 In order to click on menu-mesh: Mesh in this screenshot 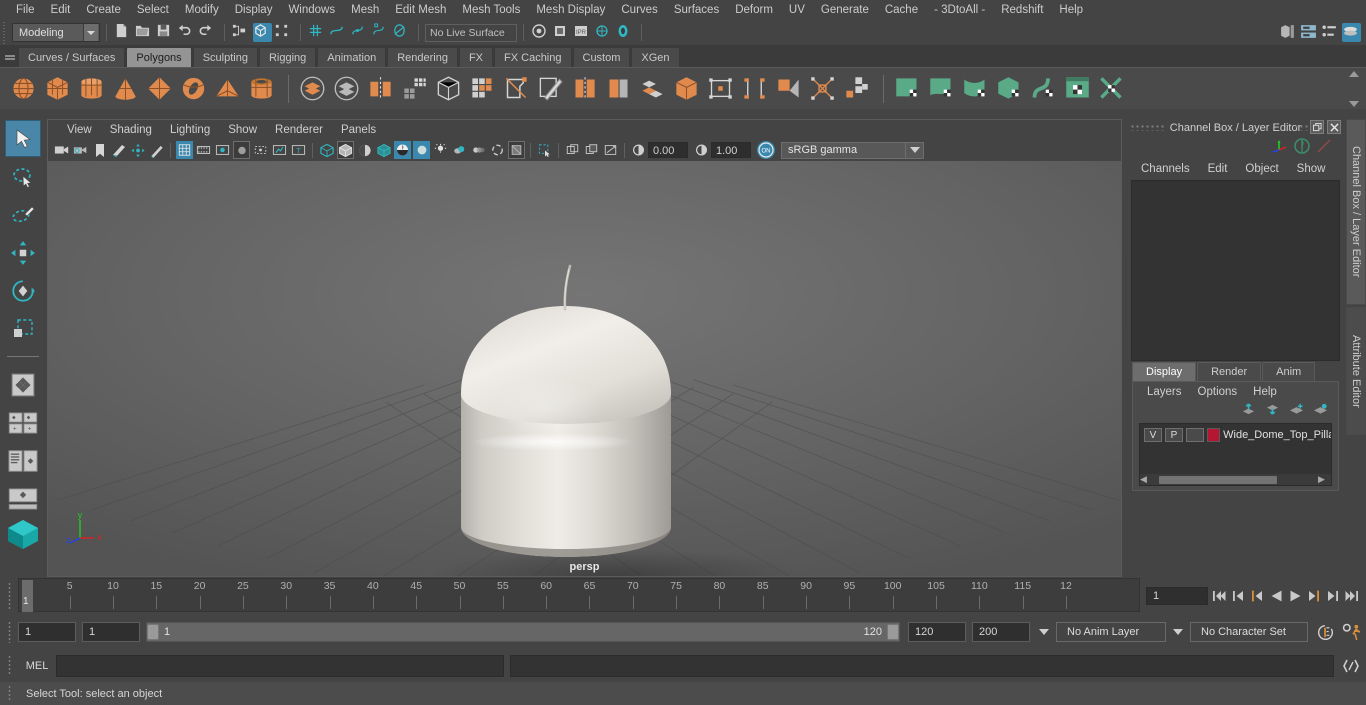, I will do `click(365, 10)`.